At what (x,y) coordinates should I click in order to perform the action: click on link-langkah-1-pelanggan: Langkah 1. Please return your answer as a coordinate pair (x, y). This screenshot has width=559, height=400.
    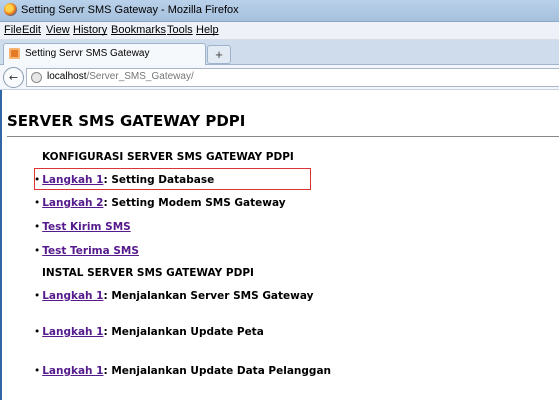
    Looking at the image, I should click on (72, 371).